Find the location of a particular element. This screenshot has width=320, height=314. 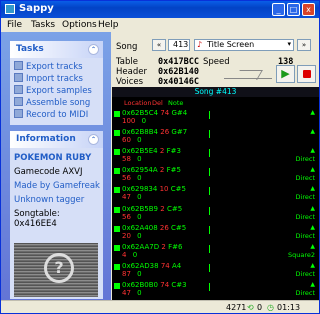

track-list-title: Song #413 is located at coordinates (215, 92).